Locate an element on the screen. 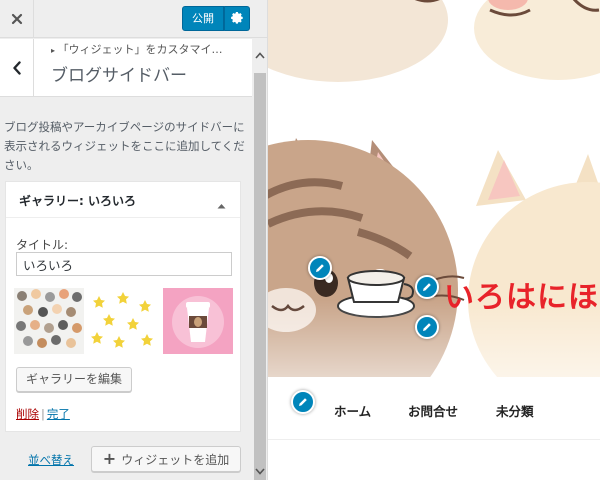 Image resolution: width=600 pixels, height=480 pixels. add-widget-label: ウィジェットを追加 is located at coordinates (175, 459).